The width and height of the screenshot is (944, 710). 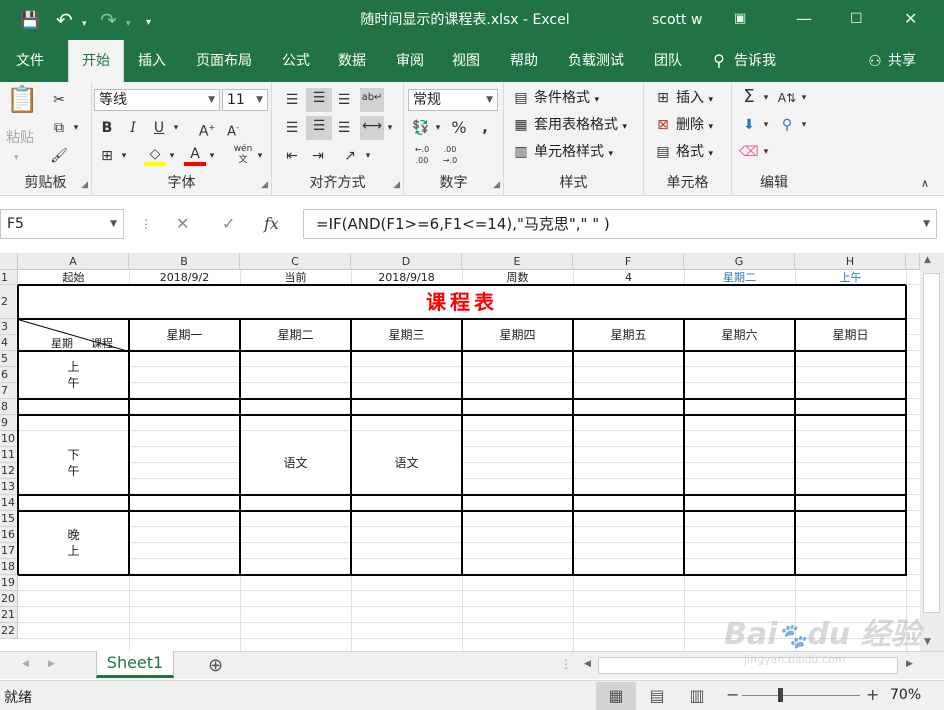 I want to click on cell-row1: 2018/9/2, so click(x=184, y=277).